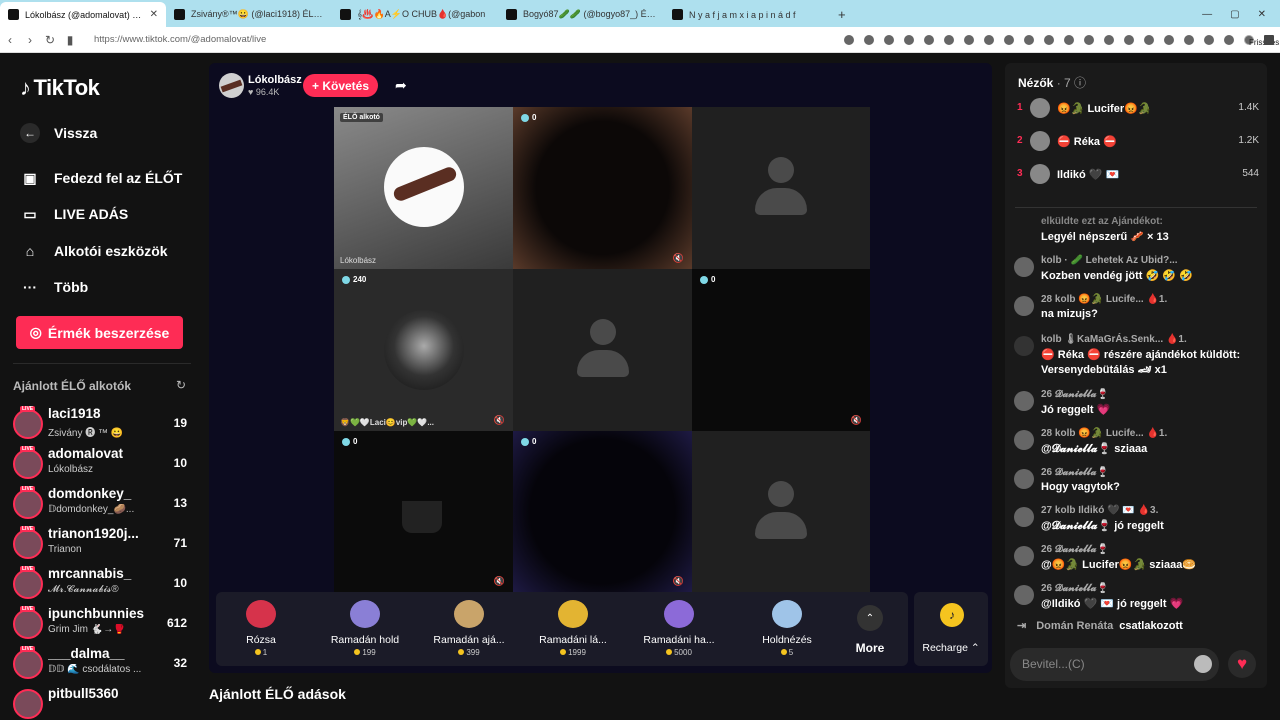 The image size is (1280, 720). Describe the element at coordinates (101, 504) in the screenshot. I see `recommended-creator: LIVE domdonkey_ 𝔻domdonkey_🥔... 13` at that location.